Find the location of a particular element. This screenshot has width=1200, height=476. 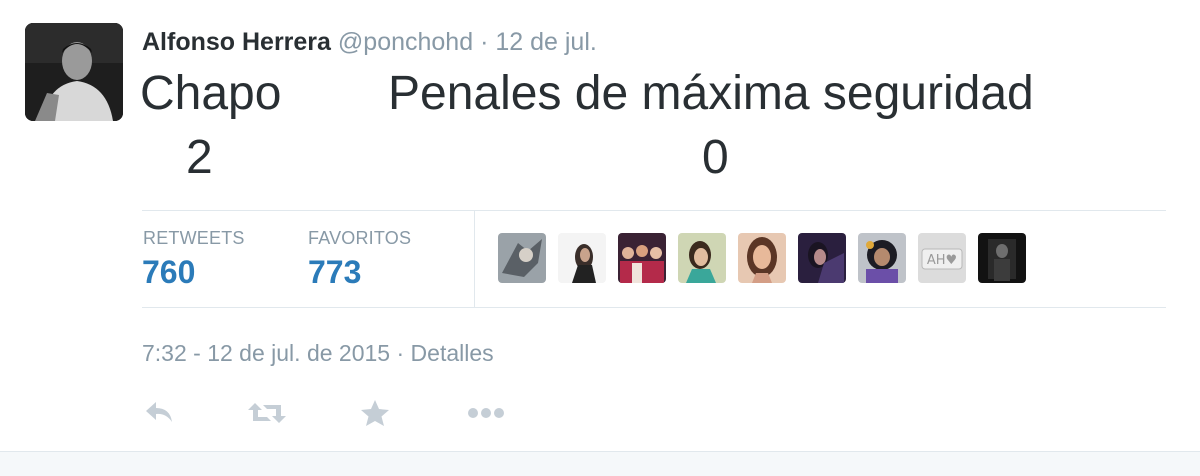

tweet-text-score-penales: 0 is located at coordinates (715, 157).